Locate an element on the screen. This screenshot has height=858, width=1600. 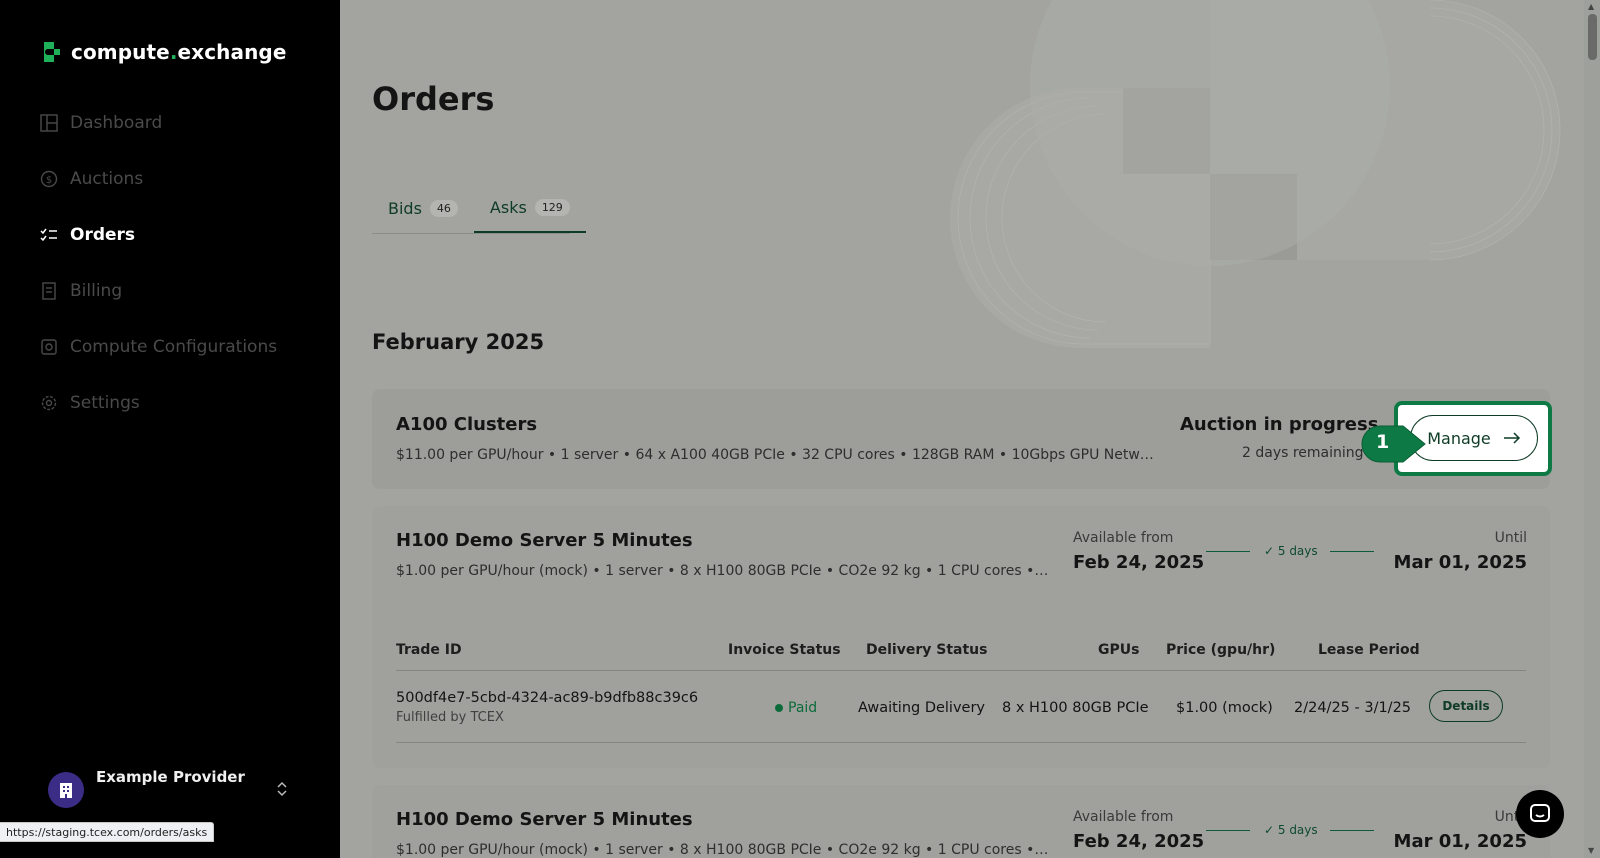
chat-icon is located at coordinates (1540, 813).